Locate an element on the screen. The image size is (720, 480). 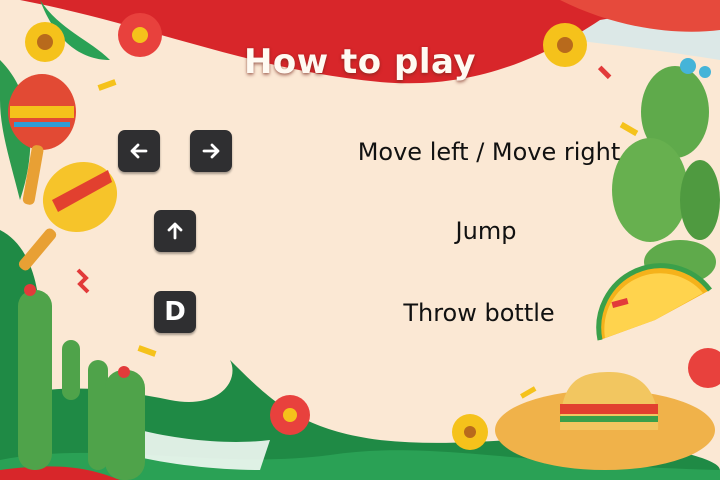
d-key: D is located at coordinates (175, 312).